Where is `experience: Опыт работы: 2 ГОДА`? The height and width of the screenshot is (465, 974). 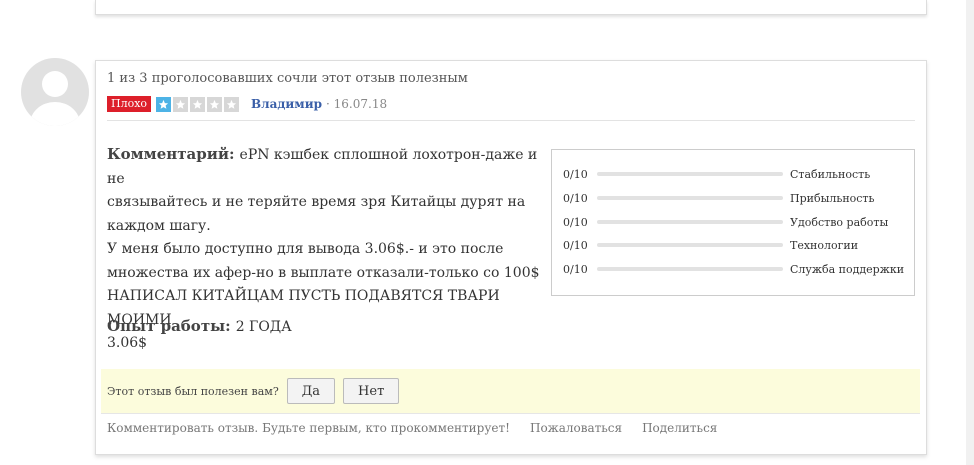
experience: Опыт работы: 2 ГОДА is located at coordinates (199, 326).